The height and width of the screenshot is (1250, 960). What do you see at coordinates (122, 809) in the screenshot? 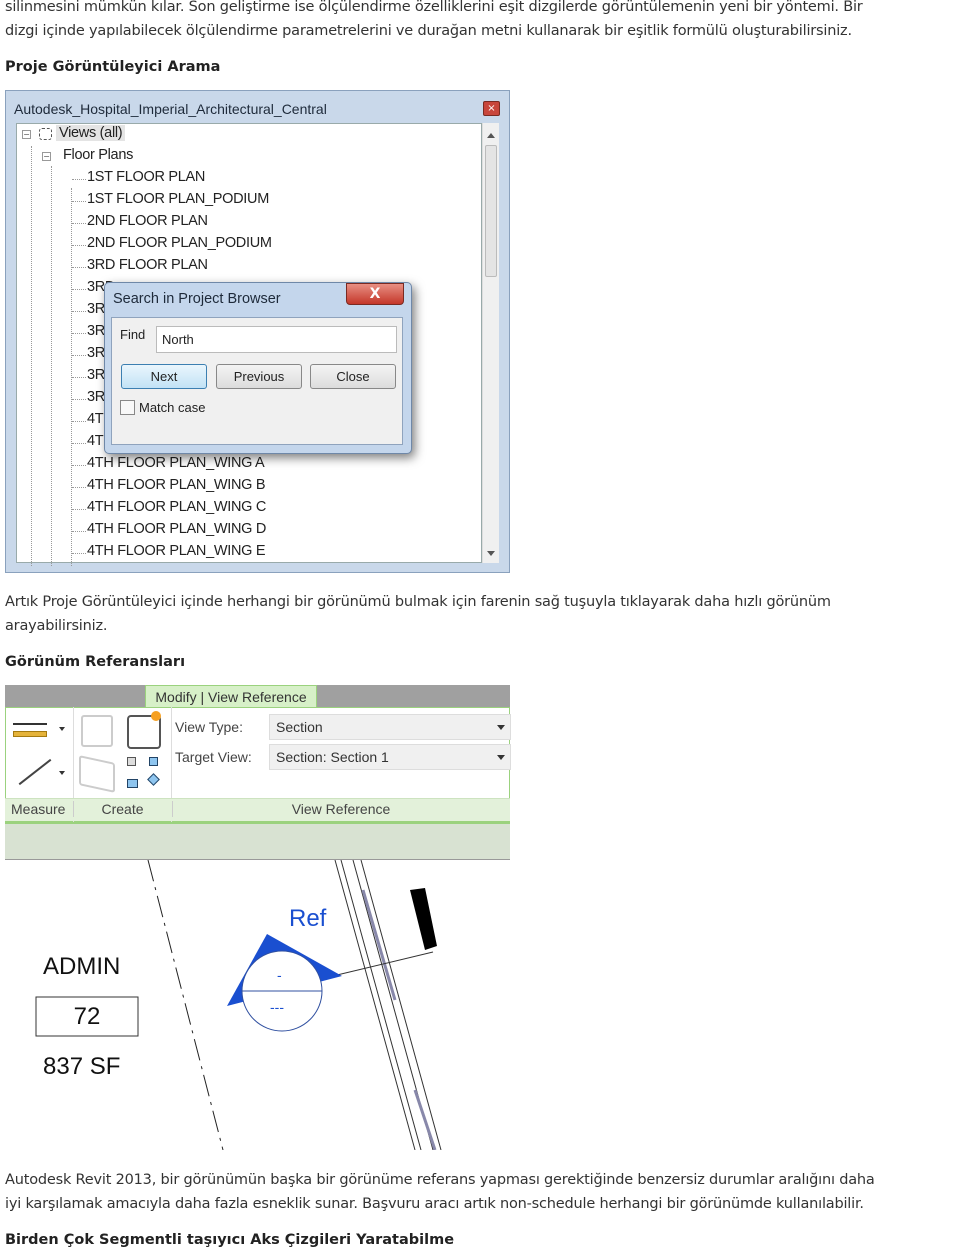
I see `panel-create: Create` at bounding box center [122, 809].